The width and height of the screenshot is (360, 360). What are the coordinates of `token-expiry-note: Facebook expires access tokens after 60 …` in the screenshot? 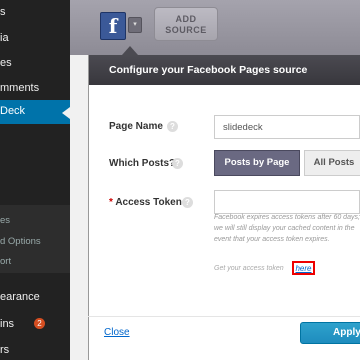 It's located at (287, 228).